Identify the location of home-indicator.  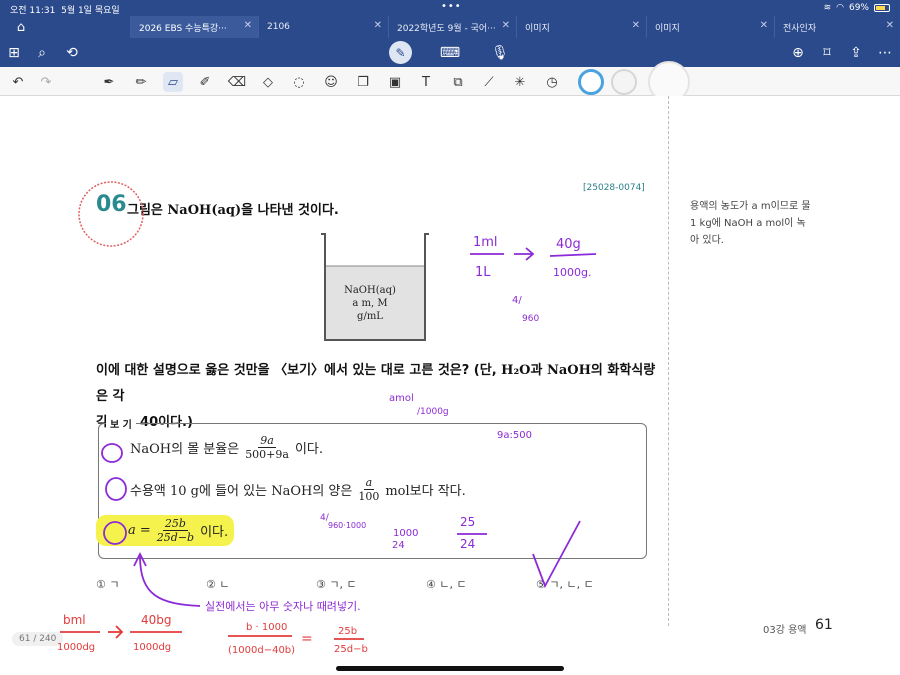
(450, 668).